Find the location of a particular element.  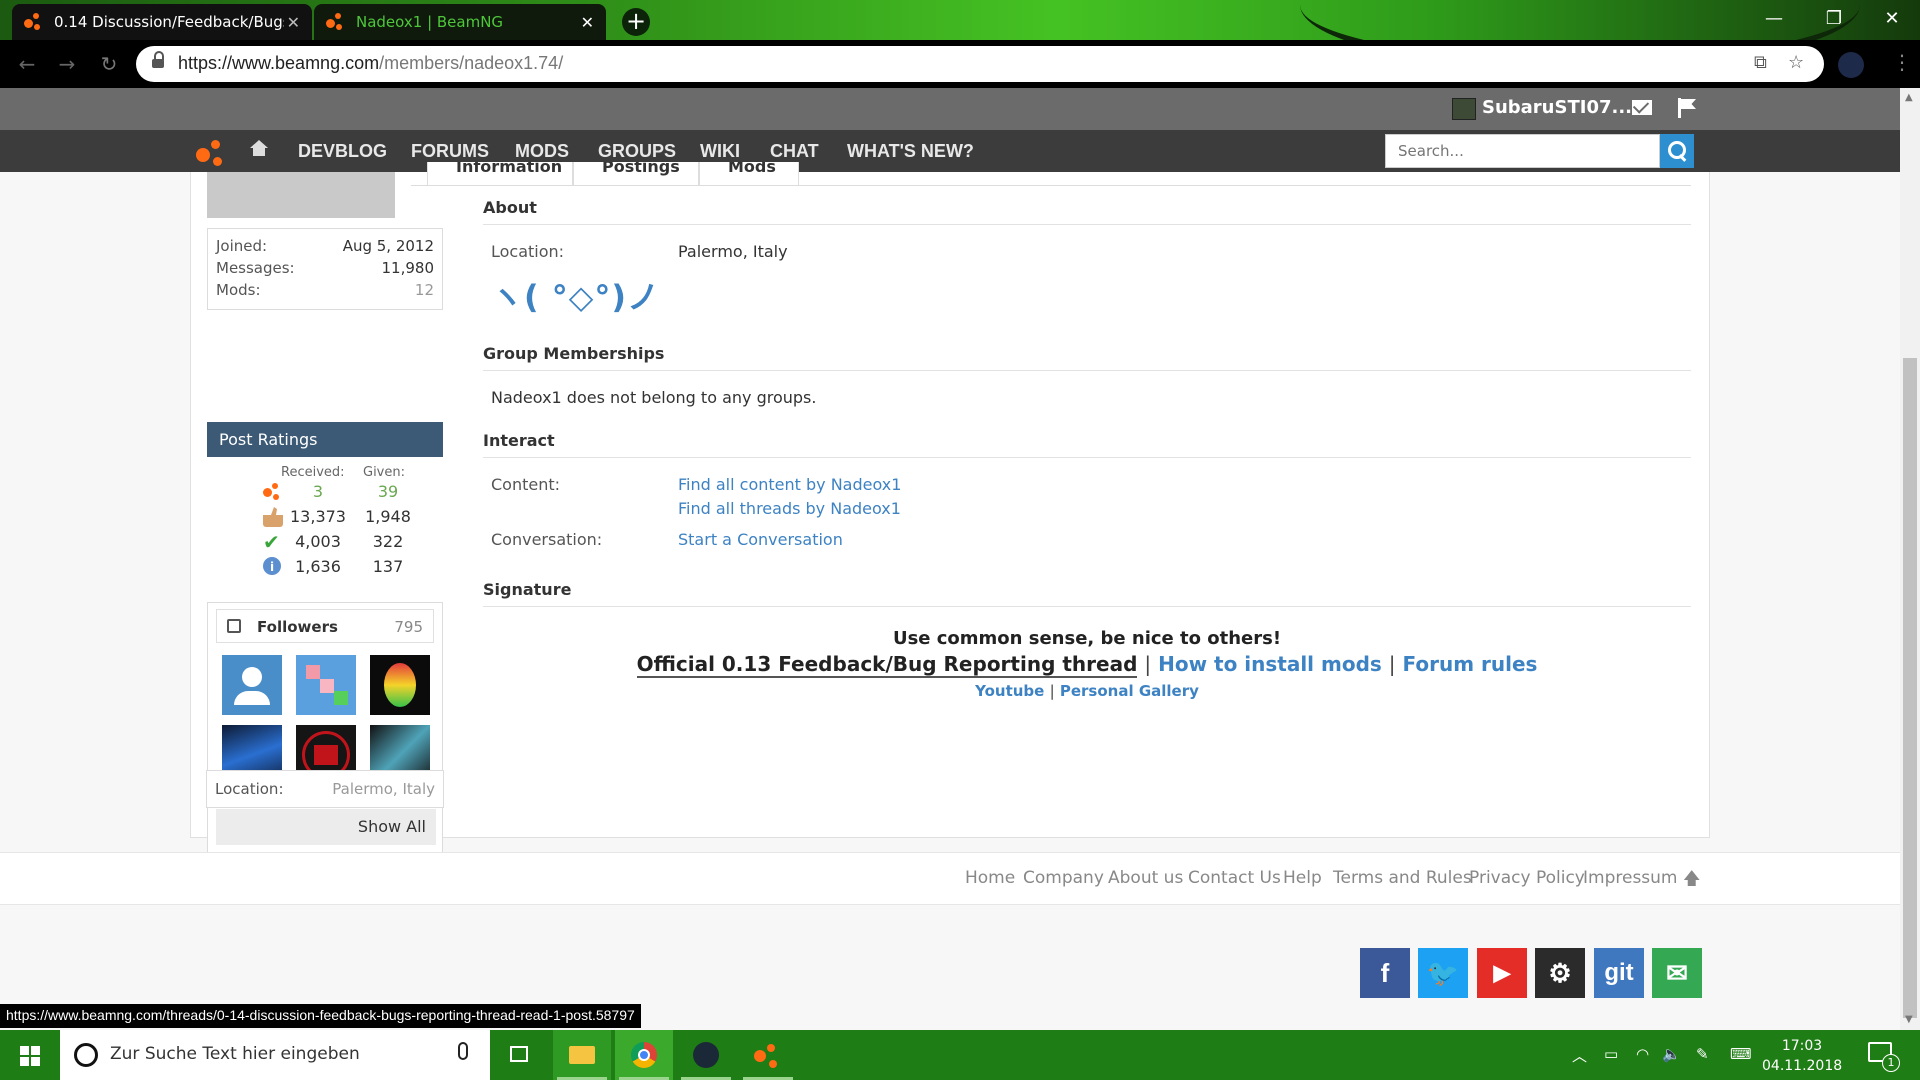

stat-label: Joined: is located at coordinates (242, 246).